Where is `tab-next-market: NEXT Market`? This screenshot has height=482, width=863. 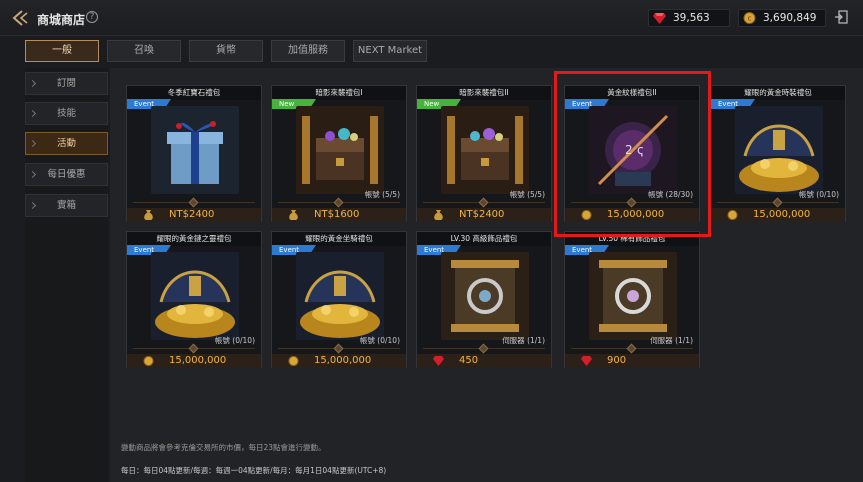 tab-next-market: NEXT Market is located at coordinates (390, 51).